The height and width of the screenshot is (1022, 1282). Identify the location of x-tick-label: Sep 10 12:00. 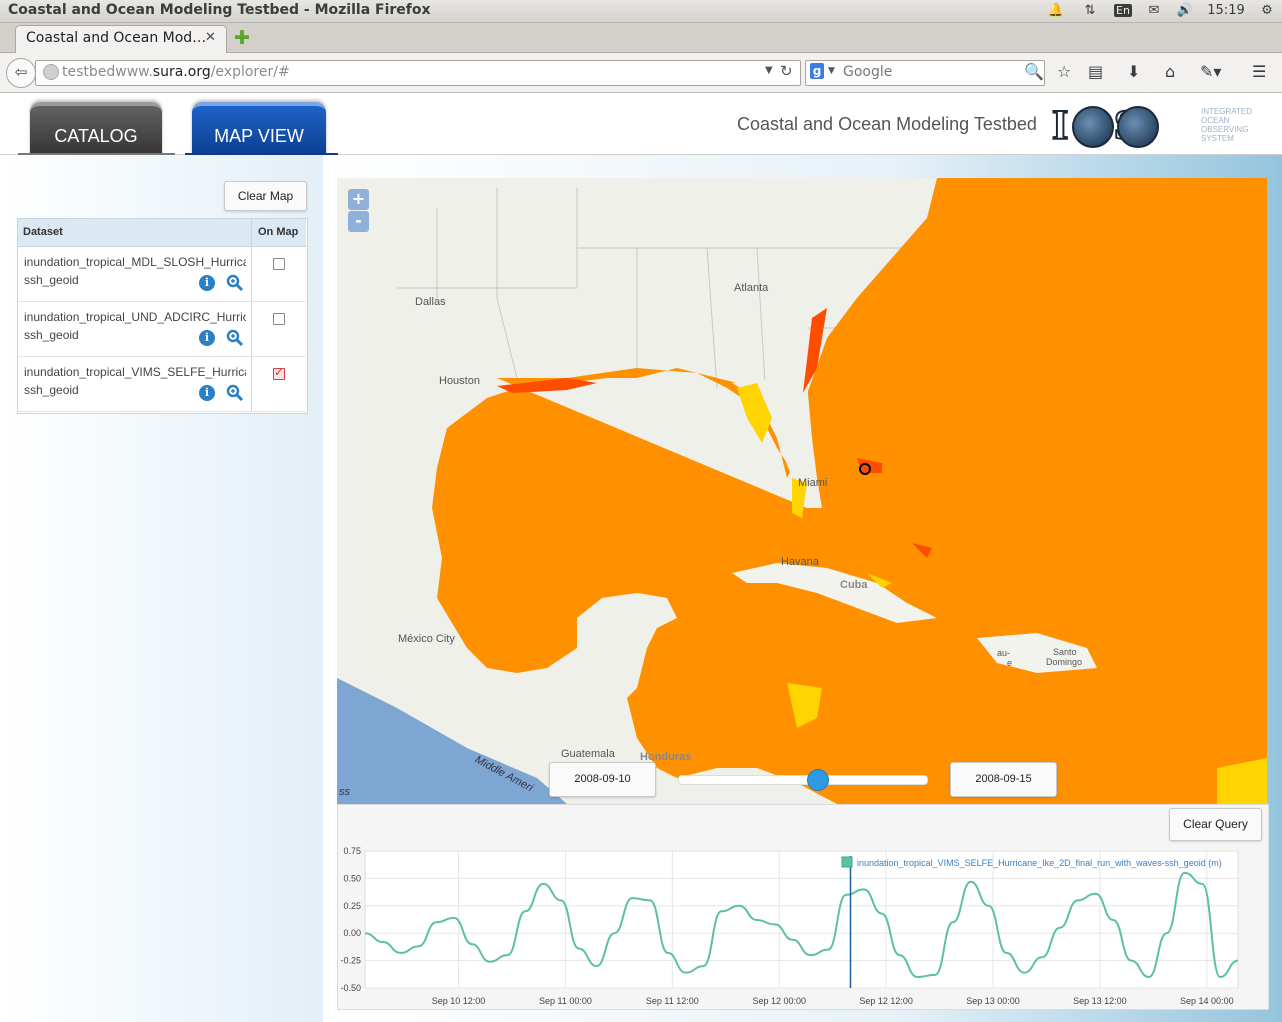
(459, 1001).